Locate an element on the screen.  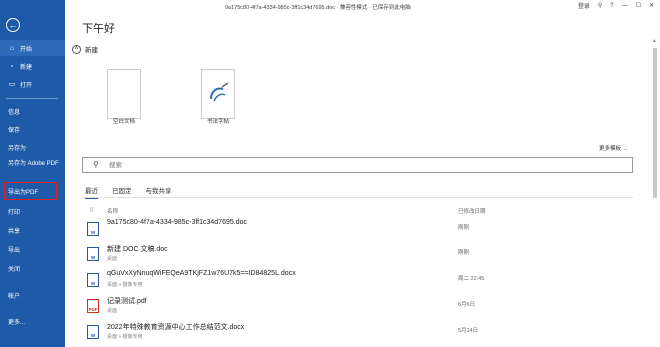
file-name: 新建 DOC 文稿.doc is located at coordinates (137, 249).